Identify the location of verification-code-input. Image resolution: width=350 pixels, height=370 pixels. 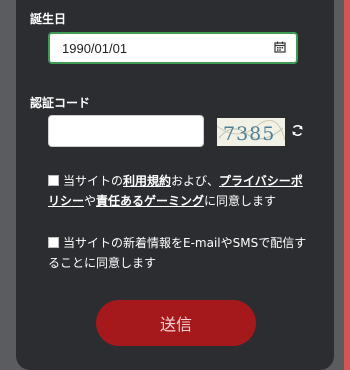
(126, 131).